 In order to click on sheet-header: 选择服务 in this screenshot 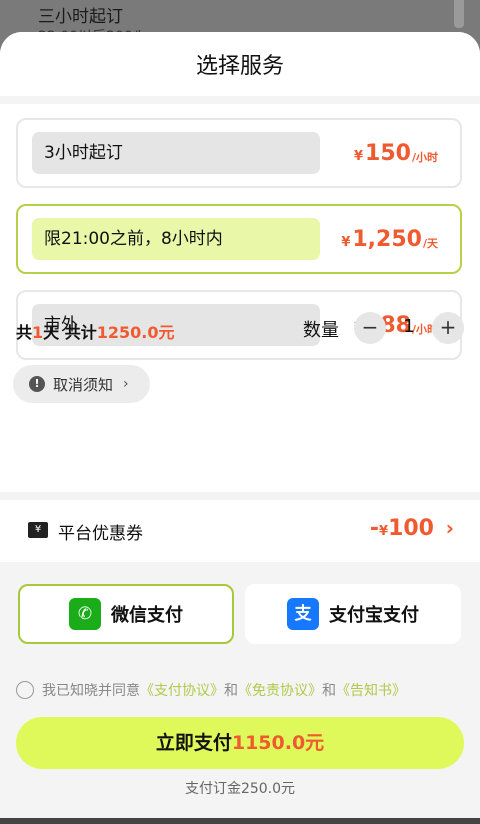, I will do `click(240, 64)`.